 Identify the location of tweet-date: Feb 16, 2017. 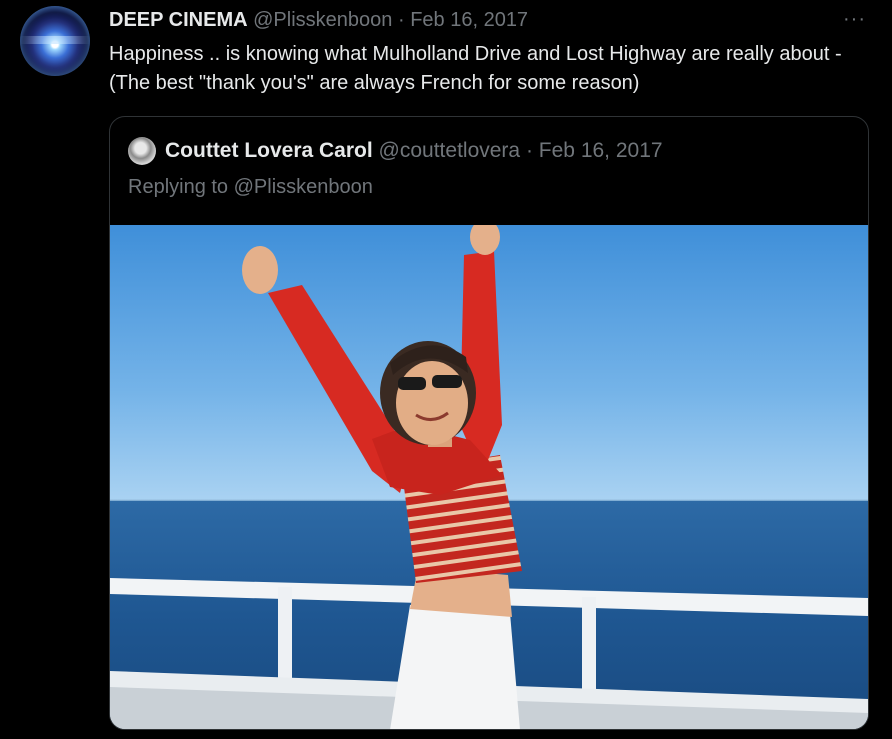
(469, 20).